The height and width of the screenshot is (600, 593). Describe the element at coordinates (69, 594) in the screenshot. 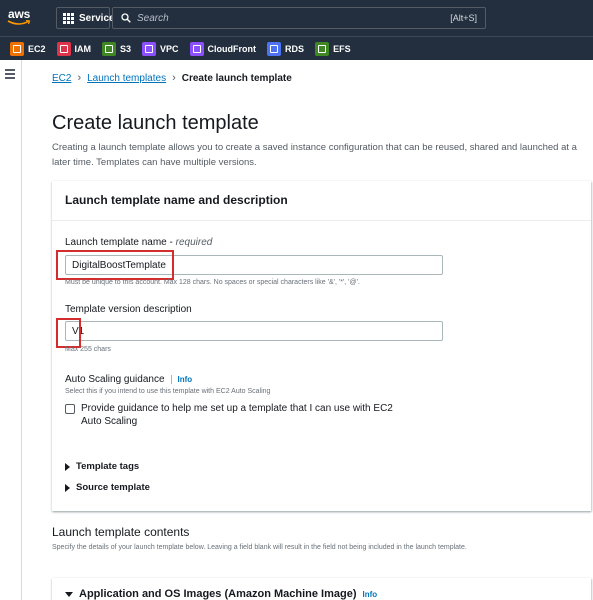

I see `caret-down-icon` at that location.